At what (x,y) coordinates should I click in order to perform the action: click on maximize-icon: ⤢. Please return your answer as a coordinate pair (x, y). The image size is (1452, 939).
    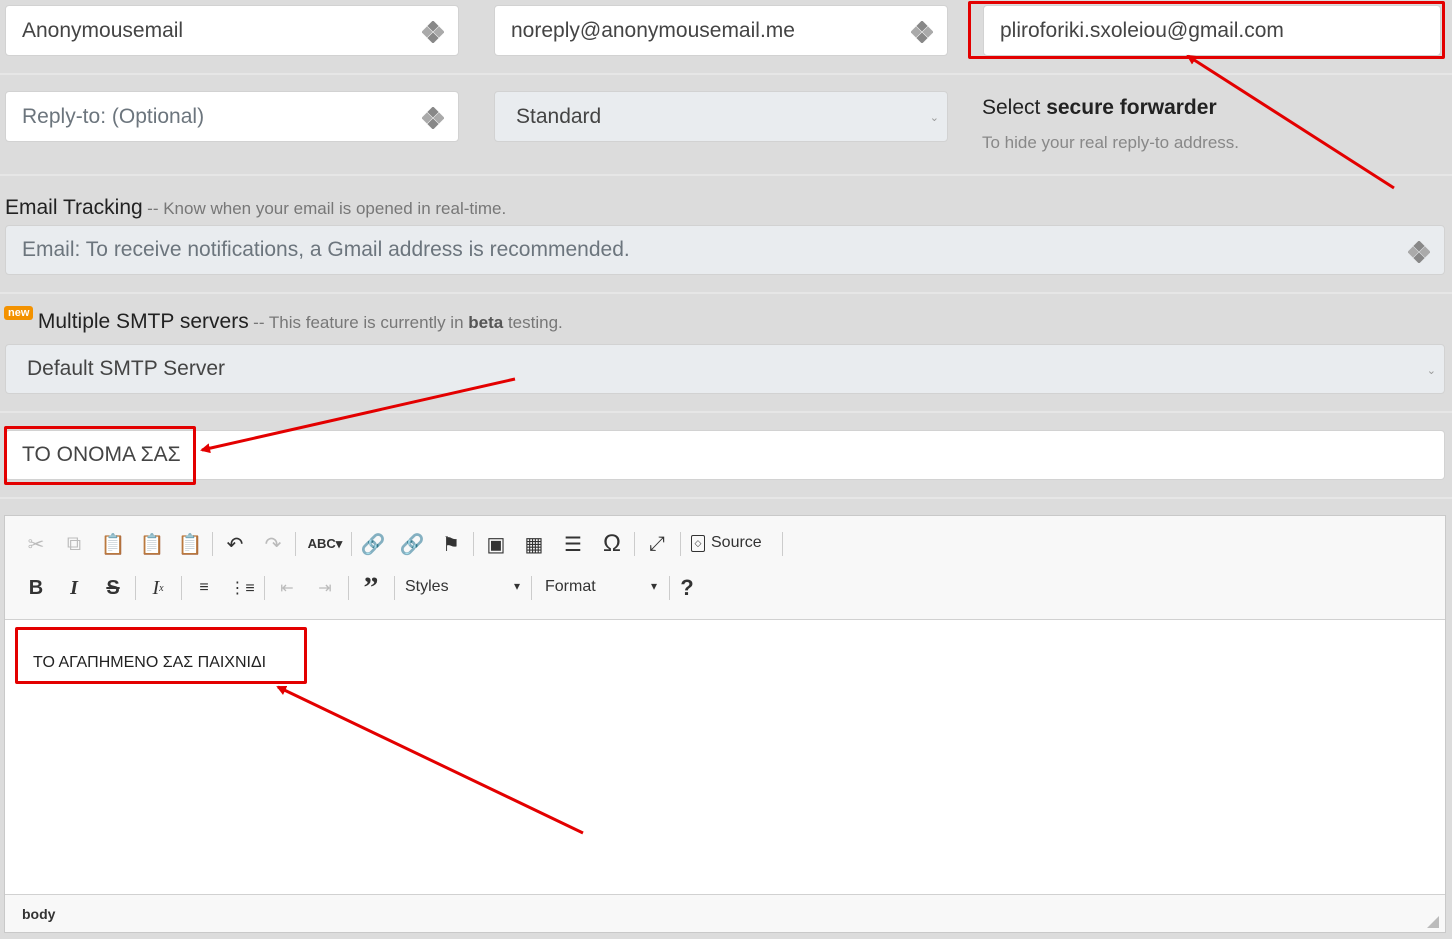
    Looking at the image, I should click on (657, 544).